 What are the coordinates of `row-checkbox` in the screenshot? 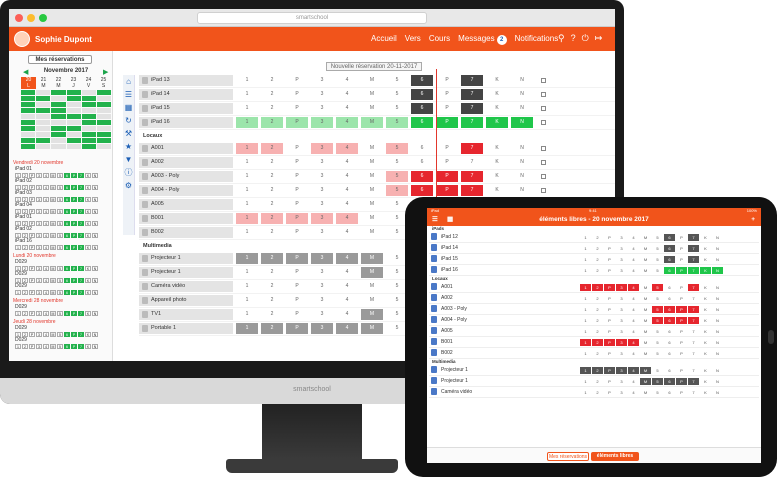 It's located at (543, 122).